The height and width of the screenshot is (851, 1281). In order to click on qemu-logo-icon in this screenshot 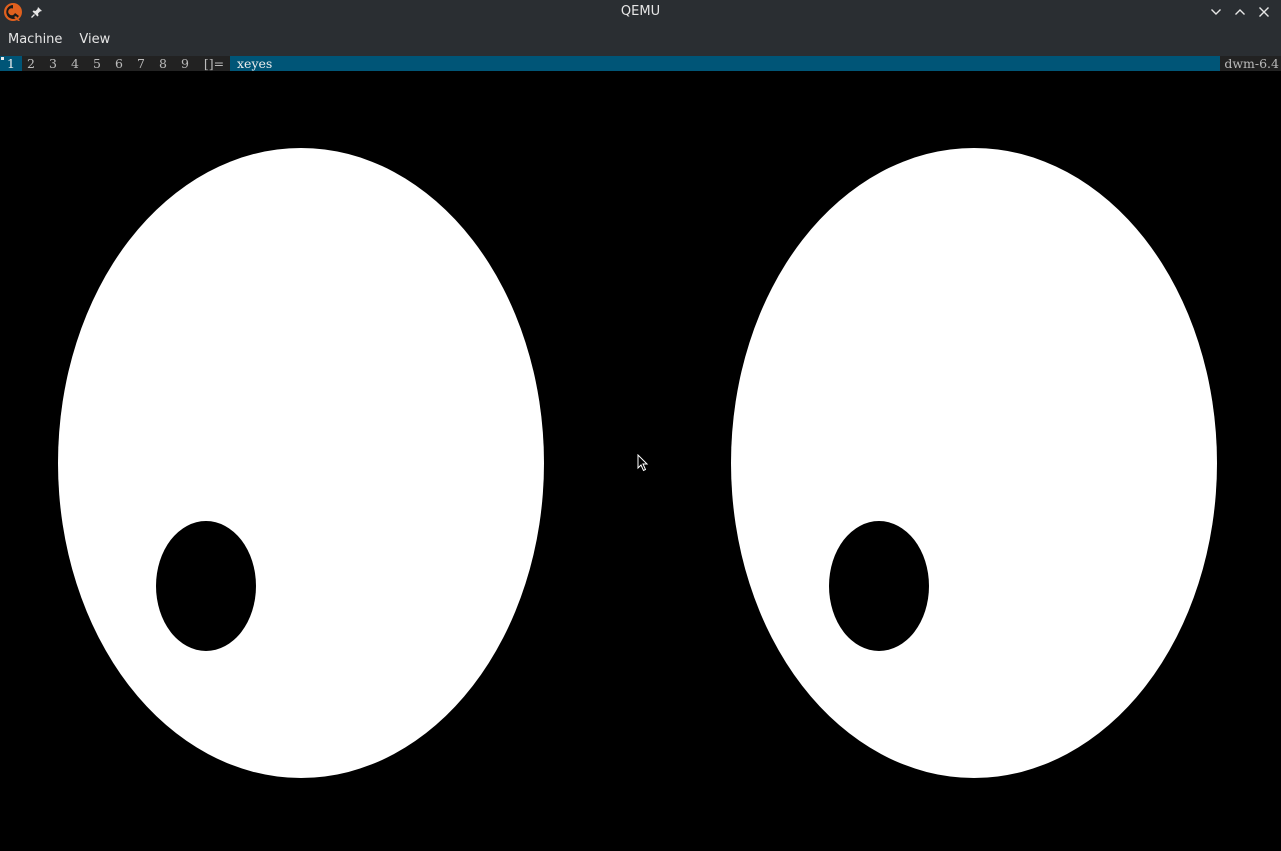, I will do `click(13, 12)`.